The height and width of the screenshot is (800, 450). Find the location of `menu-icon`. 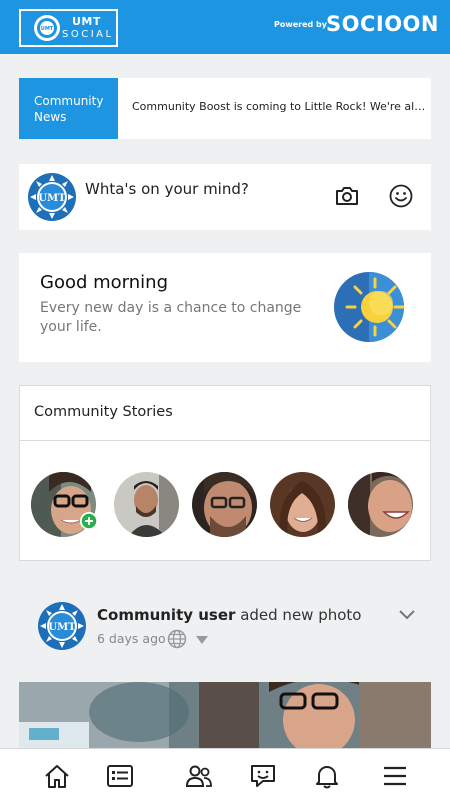

menu-icon is located at coordinates (395, 776).